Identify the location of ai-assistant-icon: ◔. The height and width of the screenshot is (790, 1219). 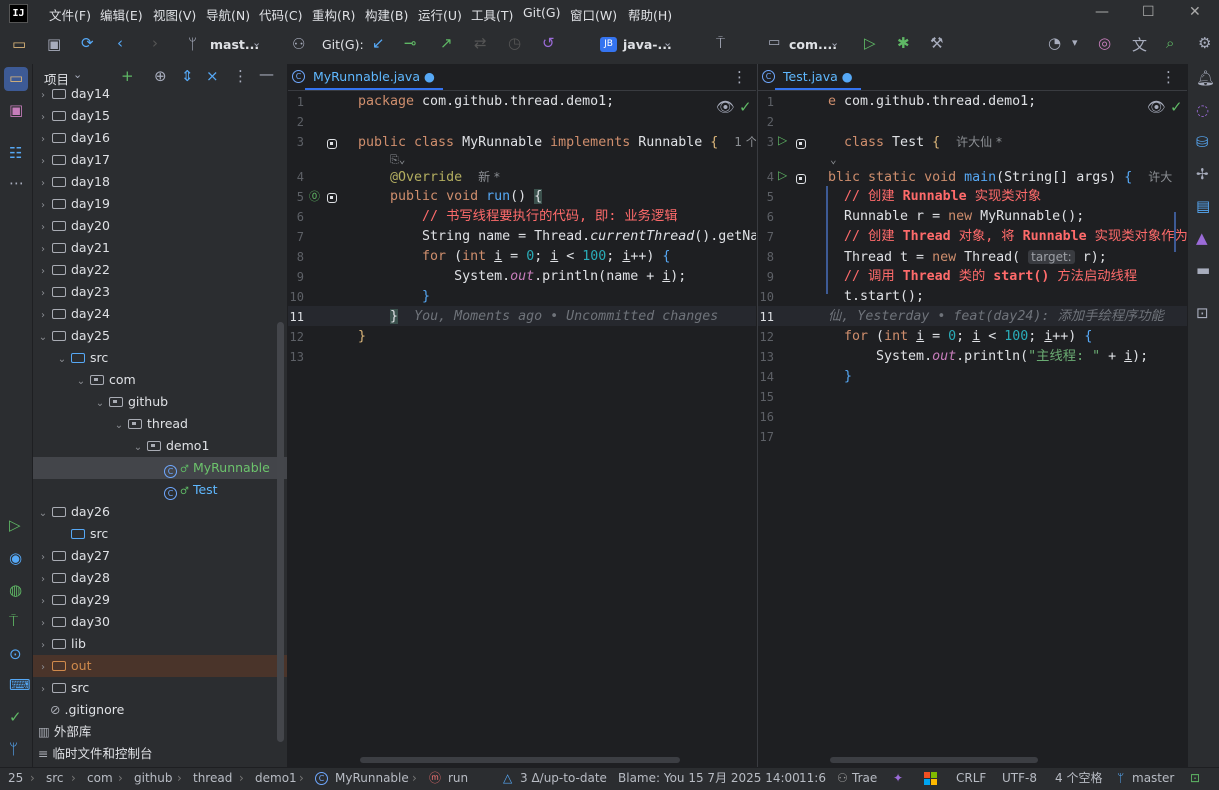
(1054, 43).